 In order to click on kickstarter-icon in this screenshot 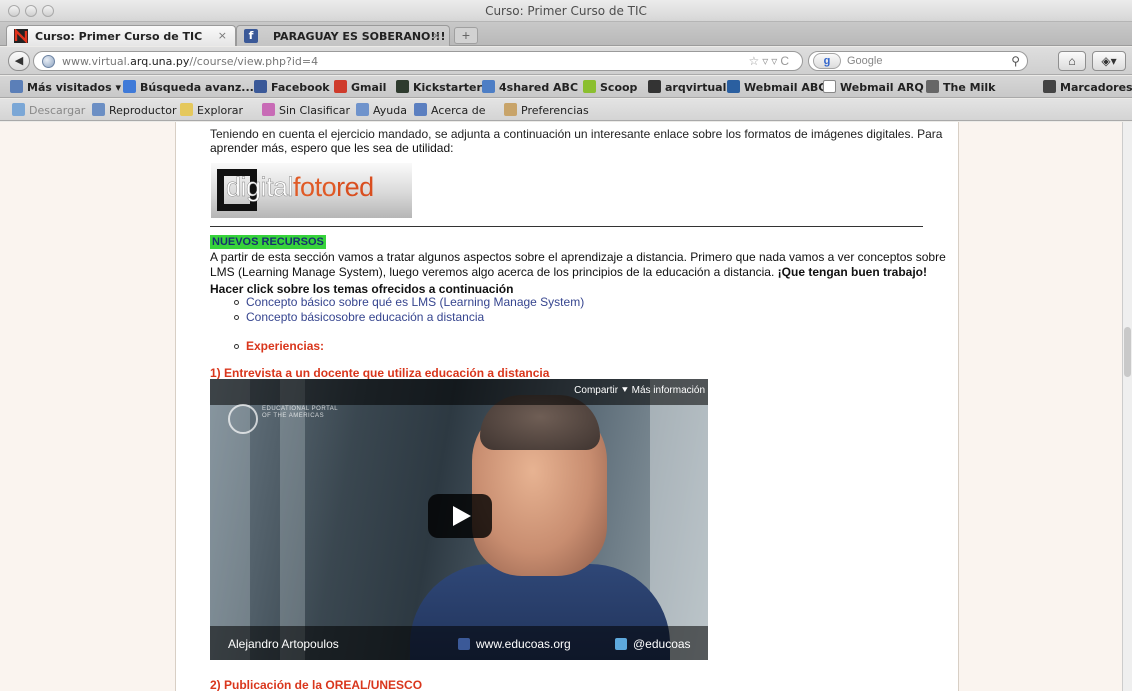, I will do `click(402, 86)`.